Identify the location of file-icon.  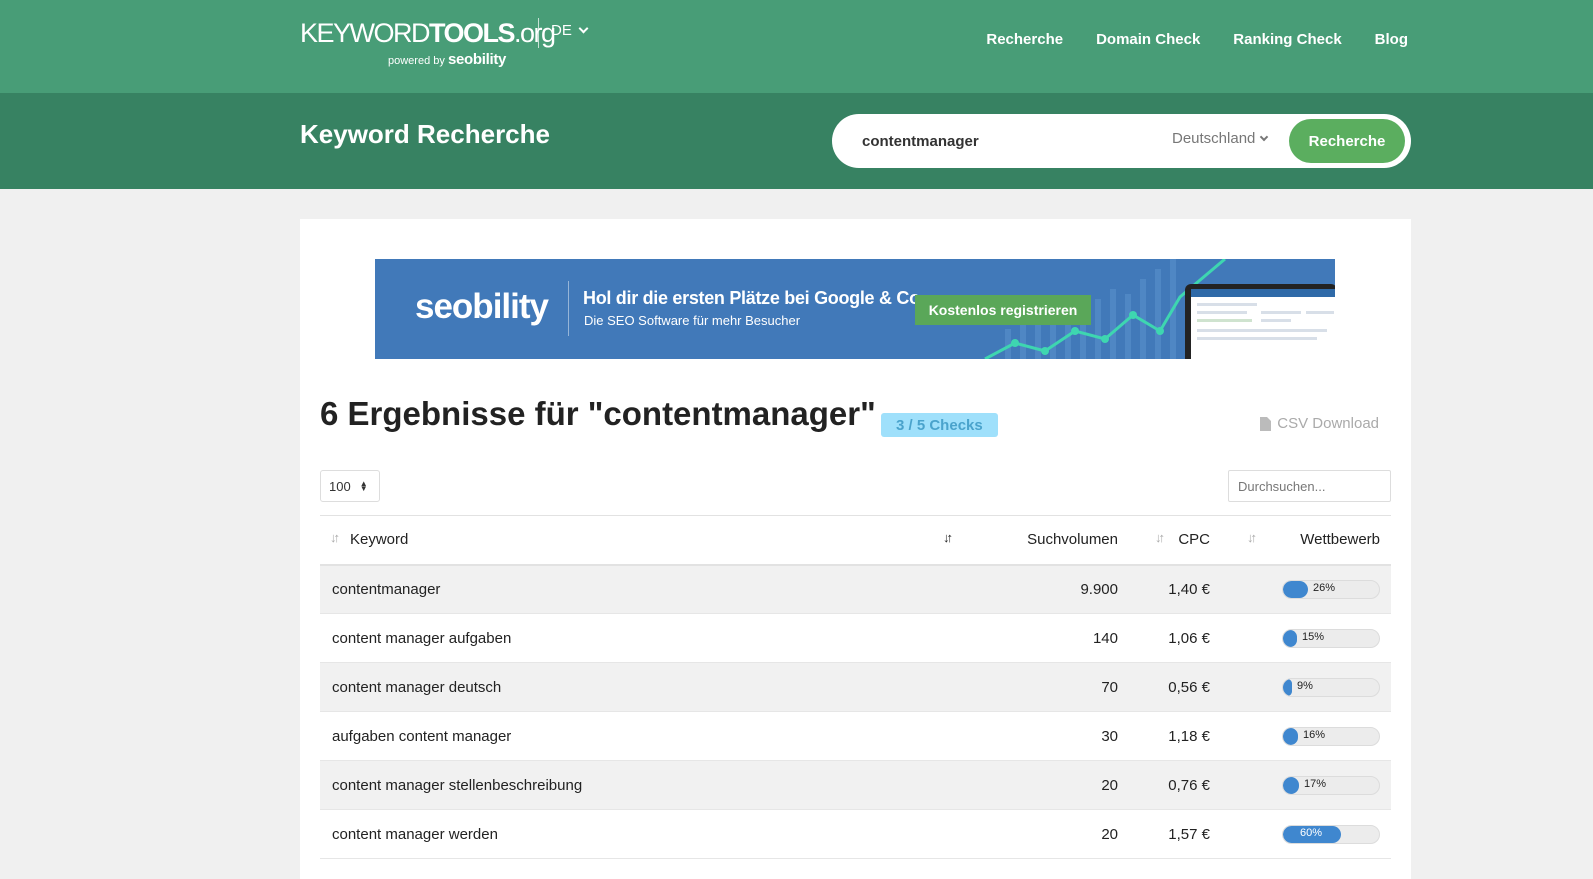
(1266, 423).